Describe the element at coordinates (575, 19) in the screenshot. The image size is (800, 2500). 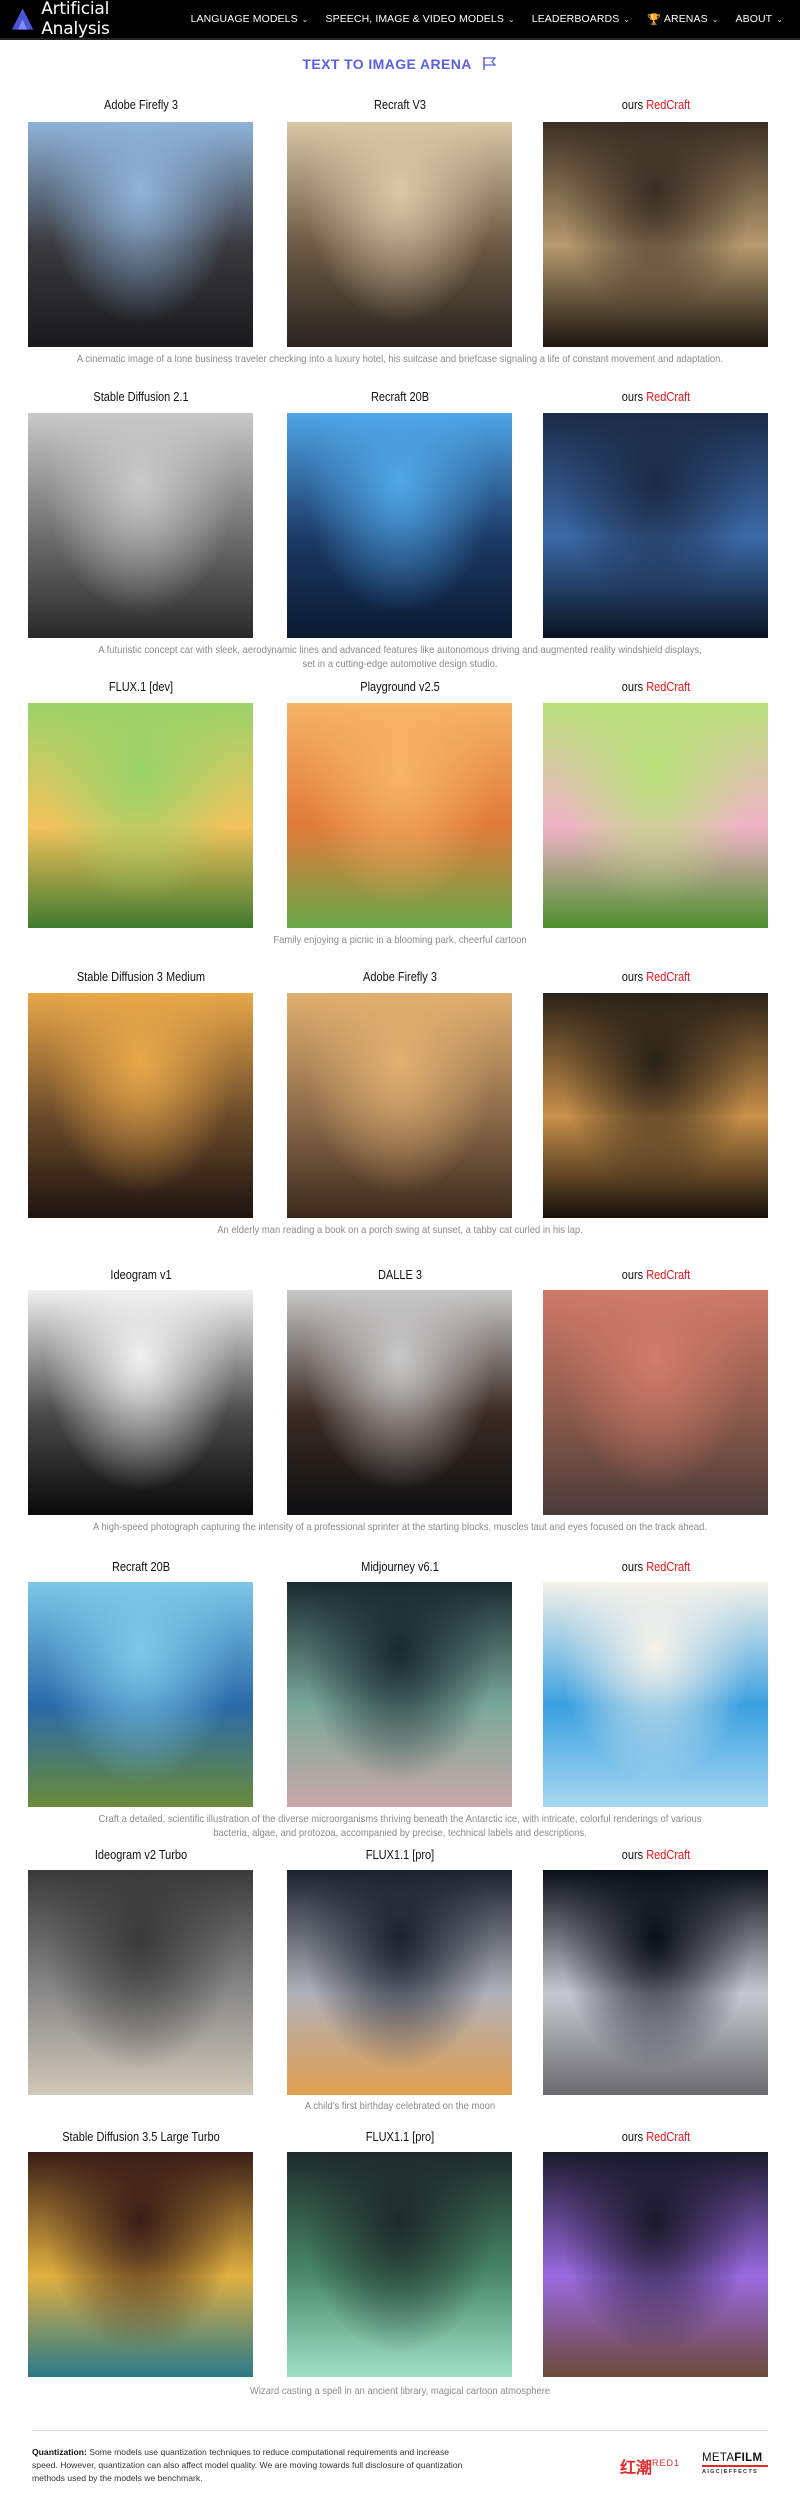
I see `nav-label: LEADERBOARDS` at that location.